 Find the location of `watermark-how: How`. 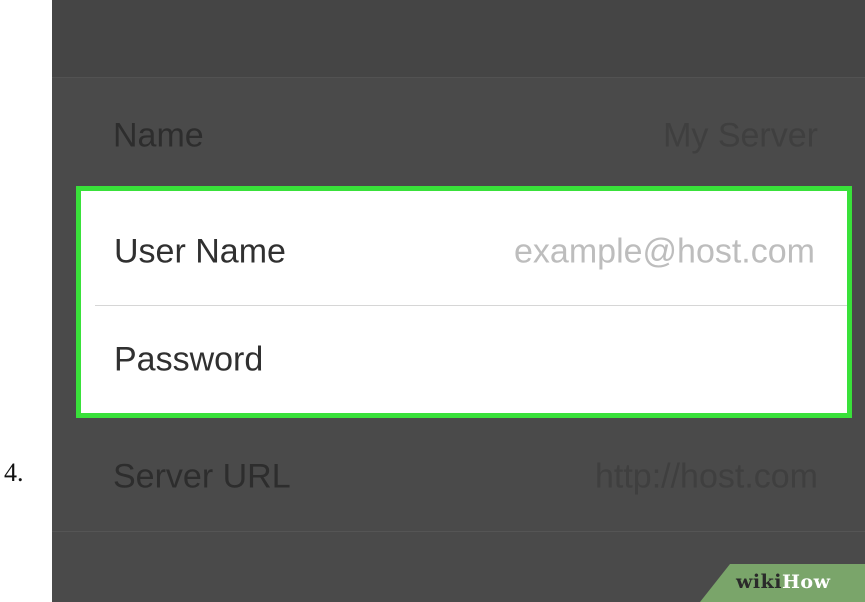

watermark-how: How is located at coordinates (806, 582).